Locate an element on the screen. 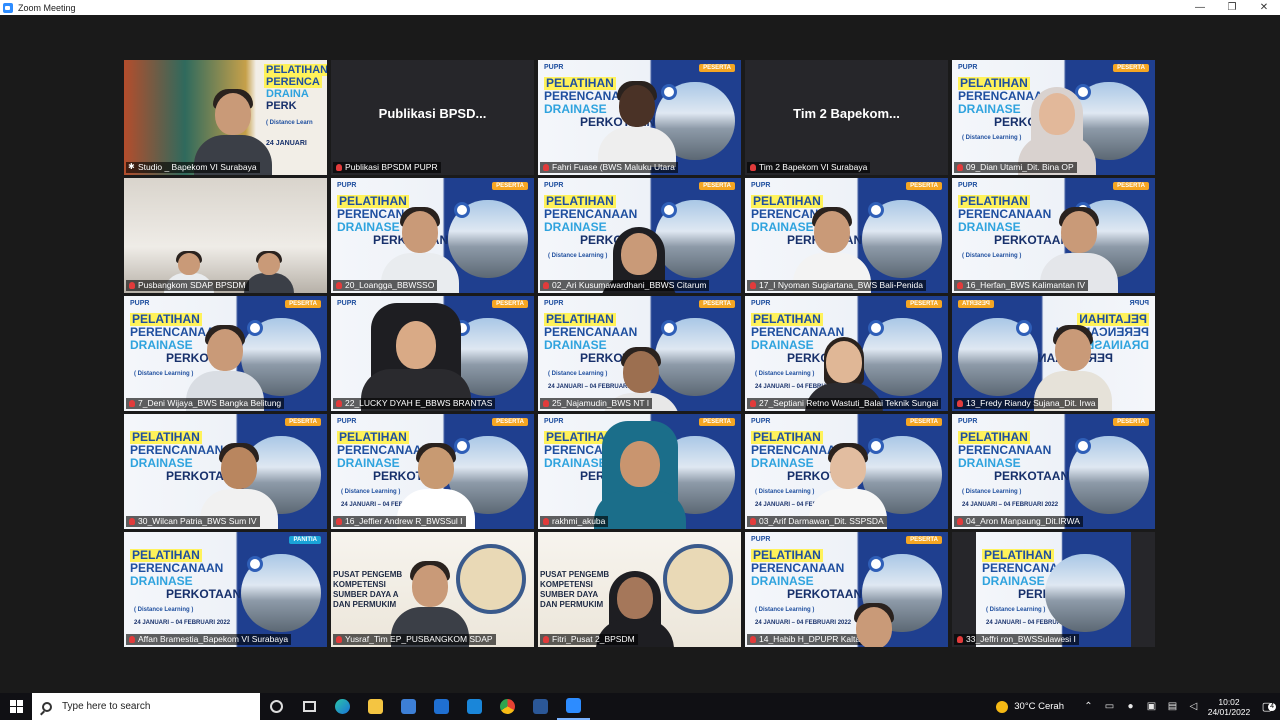  volume-icon: ◁ is located at coordinates (1193, 706).